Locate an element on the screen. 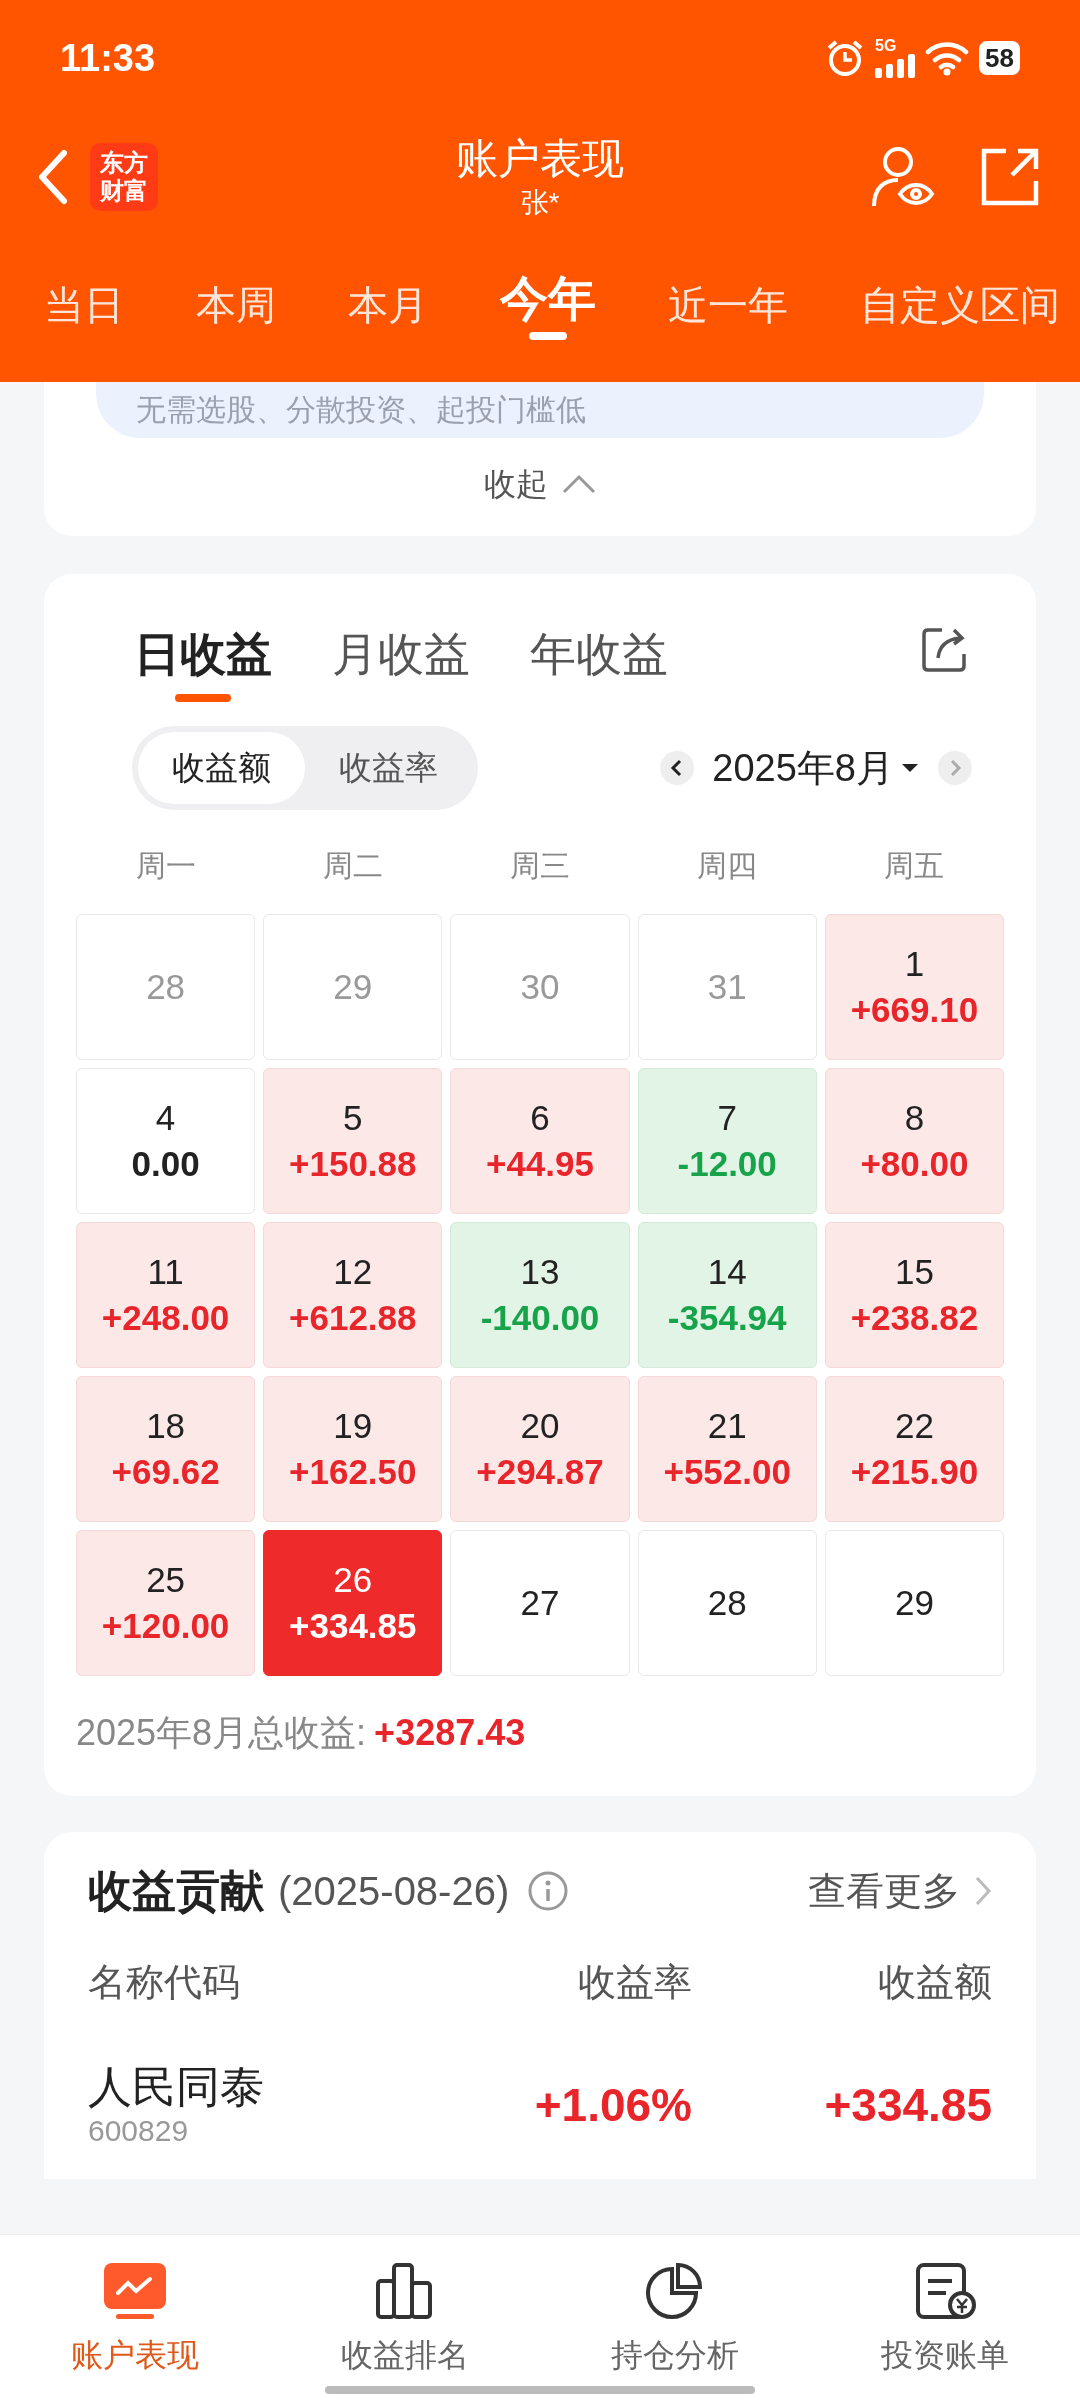  day-number: 4 is located at coordinates (165, 1118).